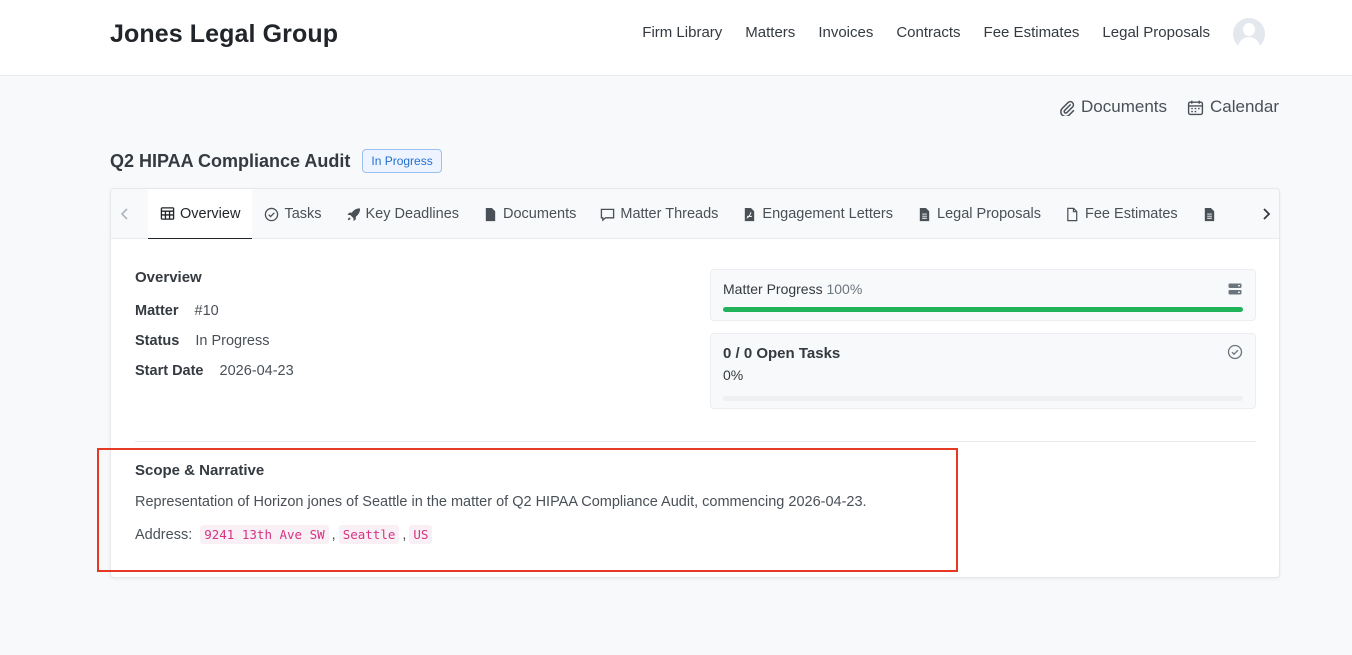 This screenshot has width=1352, height=655. Describe the element at coordinates (1156, 32) in the screenshot. I see `nav-legal-proposals: Legal Proposals` at that location.